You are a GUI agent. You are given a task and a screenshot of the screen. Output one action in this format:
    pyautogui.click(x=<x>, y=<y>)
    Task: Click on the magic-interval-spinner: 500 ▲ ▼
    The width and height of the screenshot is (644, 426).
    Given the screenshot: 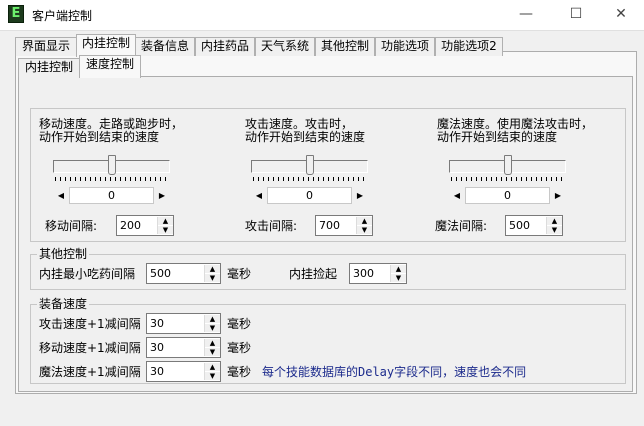 What is the action you would take?
    pyautogui.click(x=534, y=225)
    